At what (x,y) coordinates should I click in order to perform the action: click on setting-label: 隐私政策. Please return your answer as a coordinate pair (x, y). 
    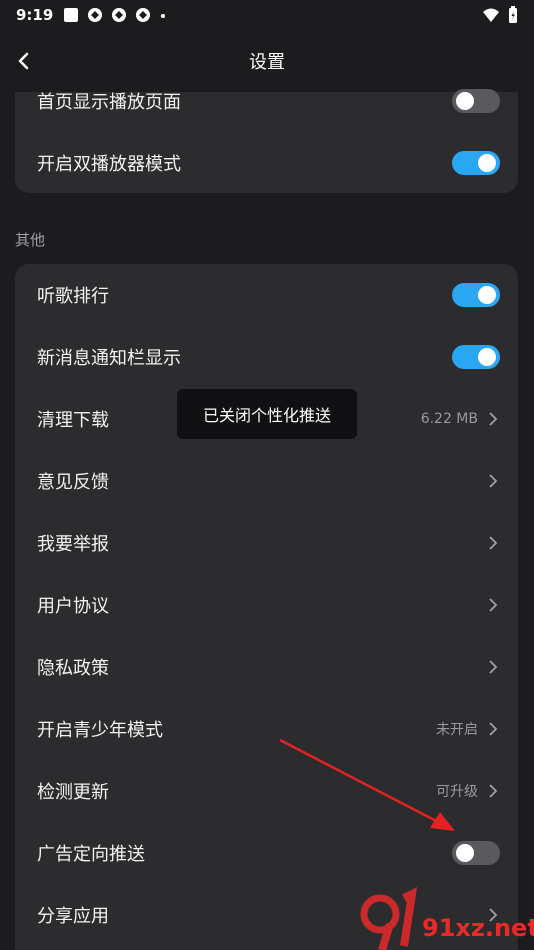
    Looking at the image, I should click on (73, 668).